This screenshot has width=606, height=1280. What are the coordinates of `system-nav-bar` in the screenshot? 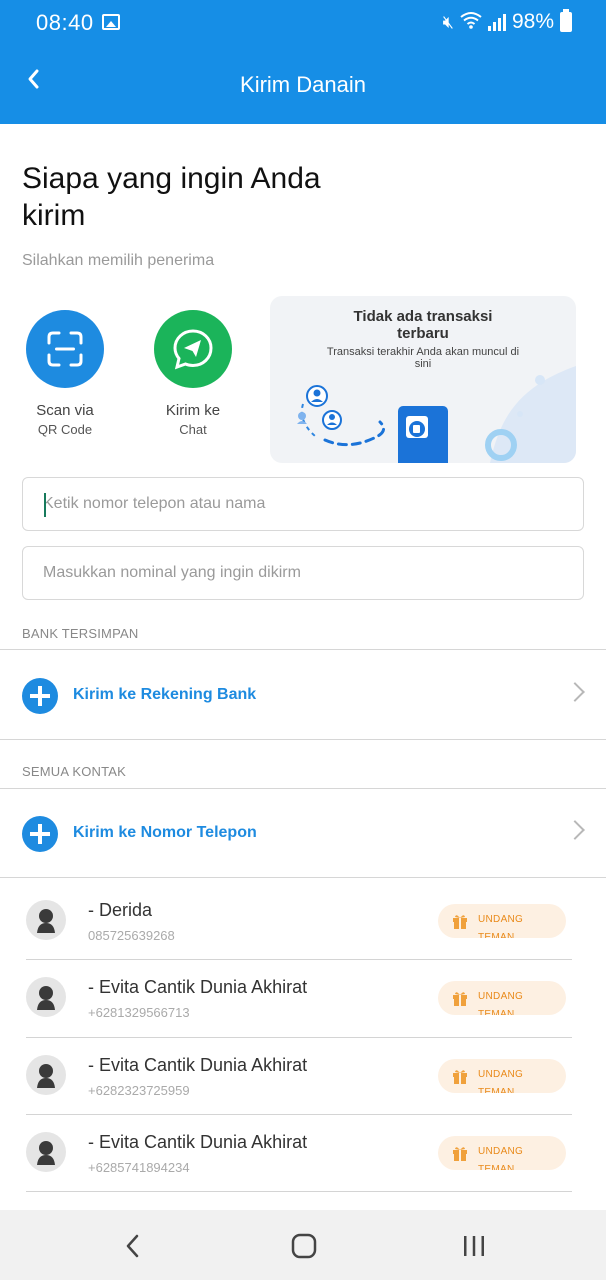 It's located at (303, 1245).